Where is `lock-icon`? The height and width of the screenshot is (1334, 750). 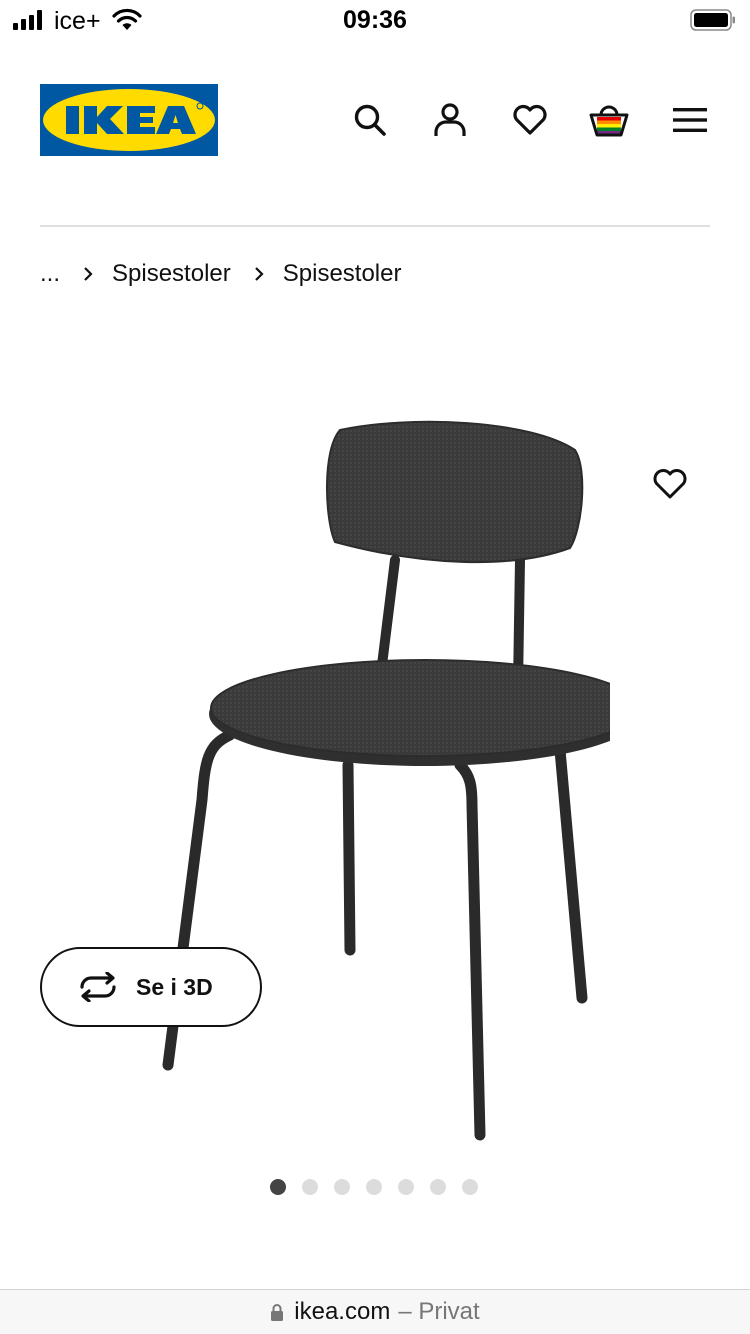
lock-icon is located at coordinates (277, 1312).